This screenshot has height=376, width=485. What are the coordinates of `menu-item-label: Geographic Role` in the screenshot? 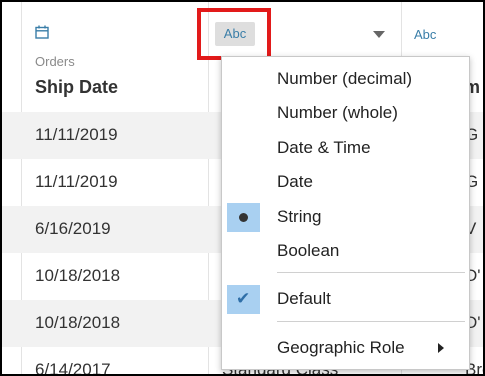 It's located at (341, 347).